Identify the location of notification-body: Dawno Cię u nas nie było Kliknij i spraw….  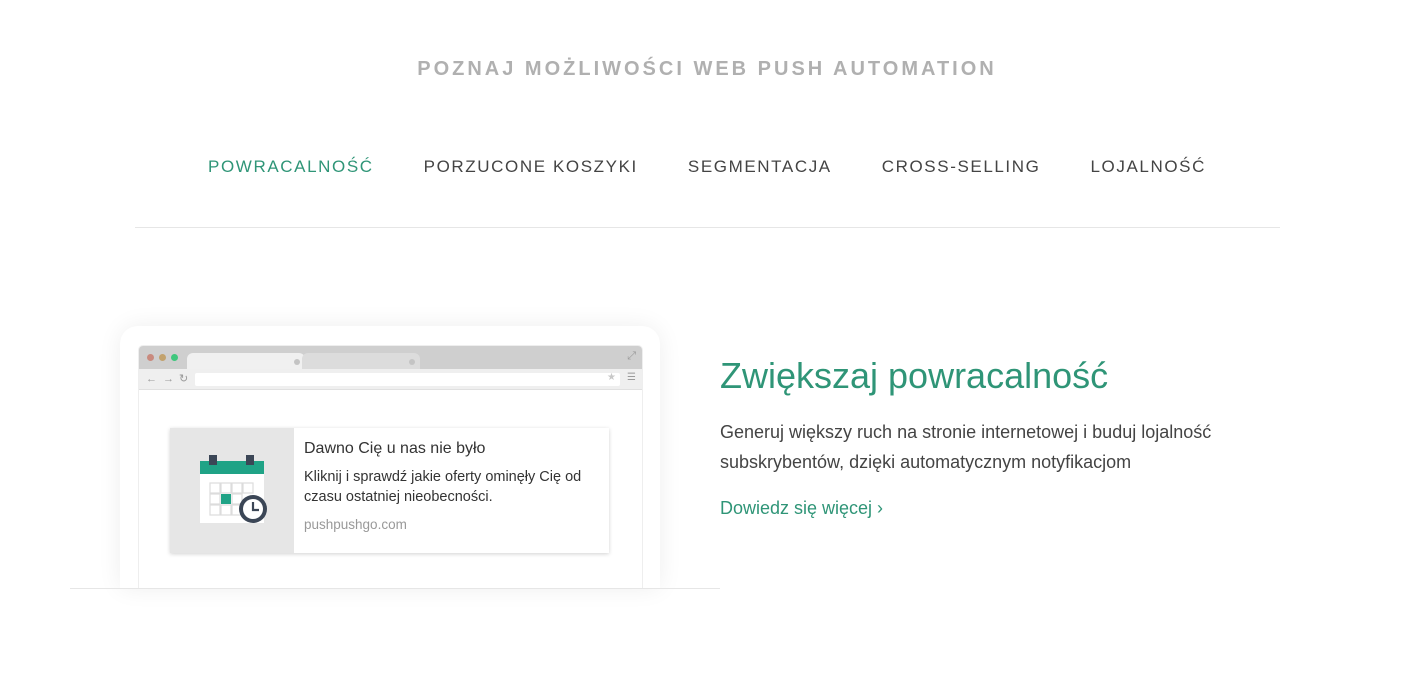
(454, 490).